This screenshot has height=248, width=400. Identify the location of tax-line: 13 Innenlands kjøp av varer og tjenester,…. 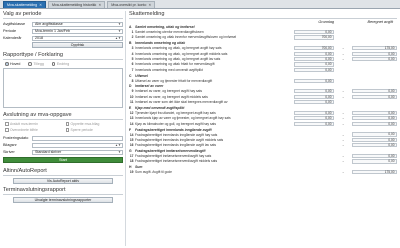
(263, 118).